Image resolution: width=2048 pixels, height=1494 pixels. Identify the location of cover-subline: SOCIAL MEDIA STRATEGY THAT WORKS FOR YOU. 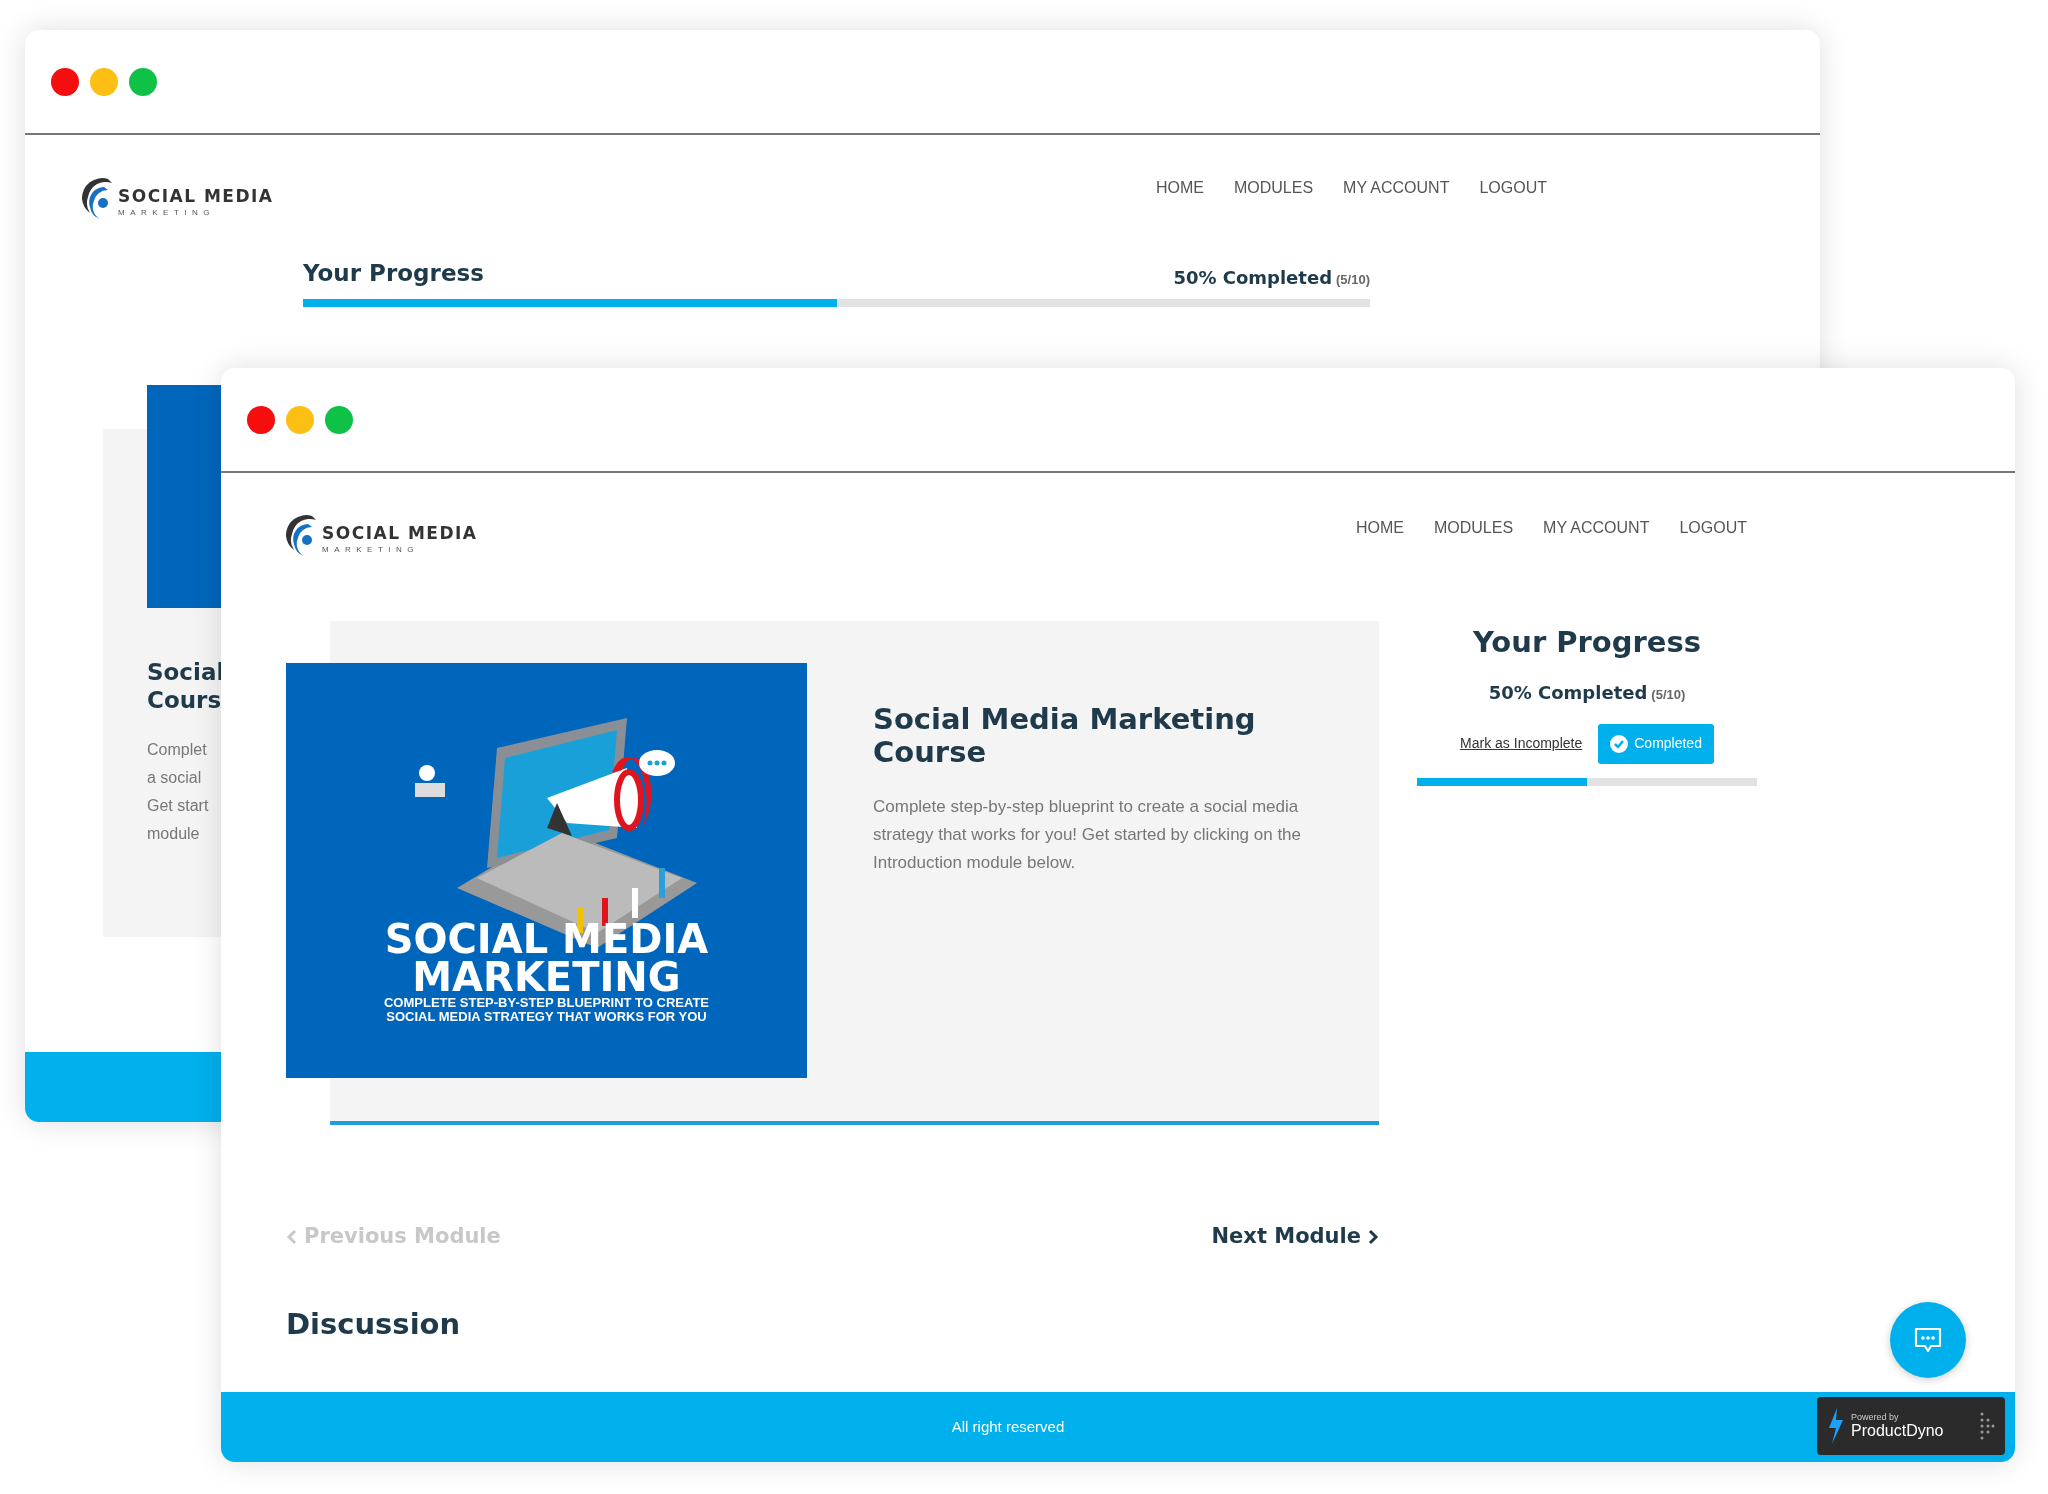
(546, 1017).